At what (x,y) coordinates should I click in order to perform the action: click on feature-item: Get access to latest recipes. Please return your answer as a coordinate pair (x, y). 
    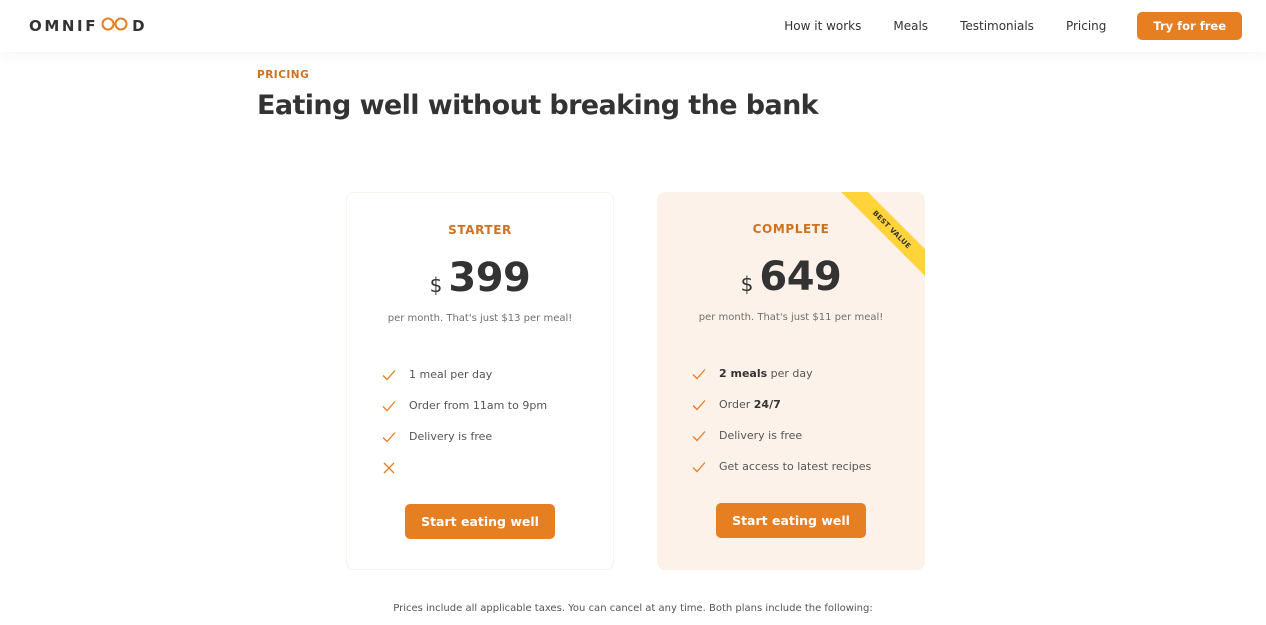
    Looking at the image, I should click on (781, 466).